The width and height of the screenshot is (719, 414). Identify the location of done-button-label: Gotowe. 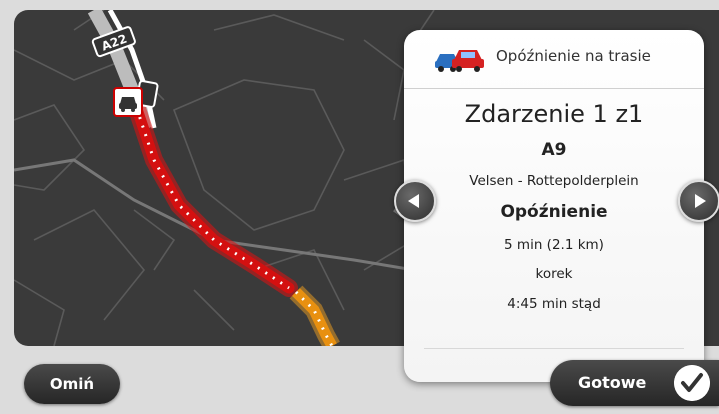
(612, 382).